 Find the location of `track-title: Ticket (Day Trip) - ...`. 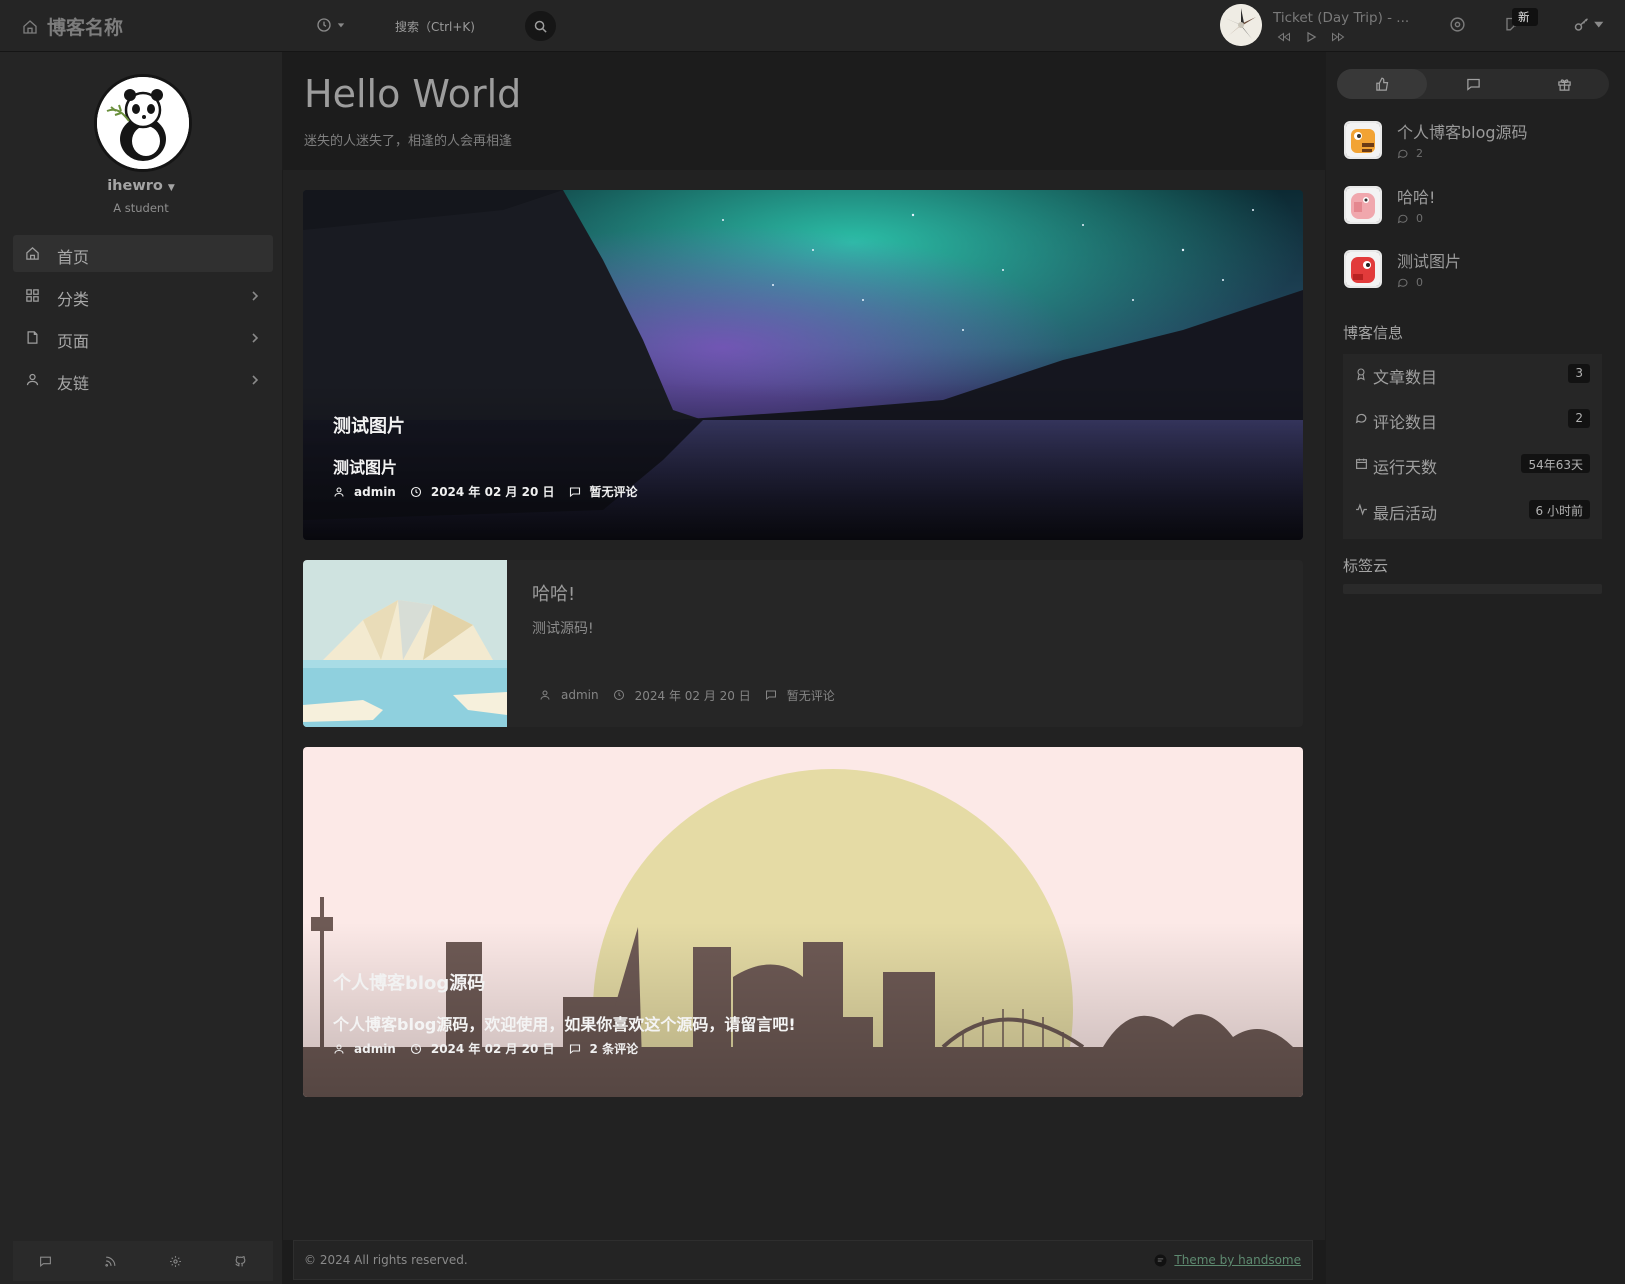

track-title: Ticket (Day Trip) - ... is located at coordinates (1341, 18).